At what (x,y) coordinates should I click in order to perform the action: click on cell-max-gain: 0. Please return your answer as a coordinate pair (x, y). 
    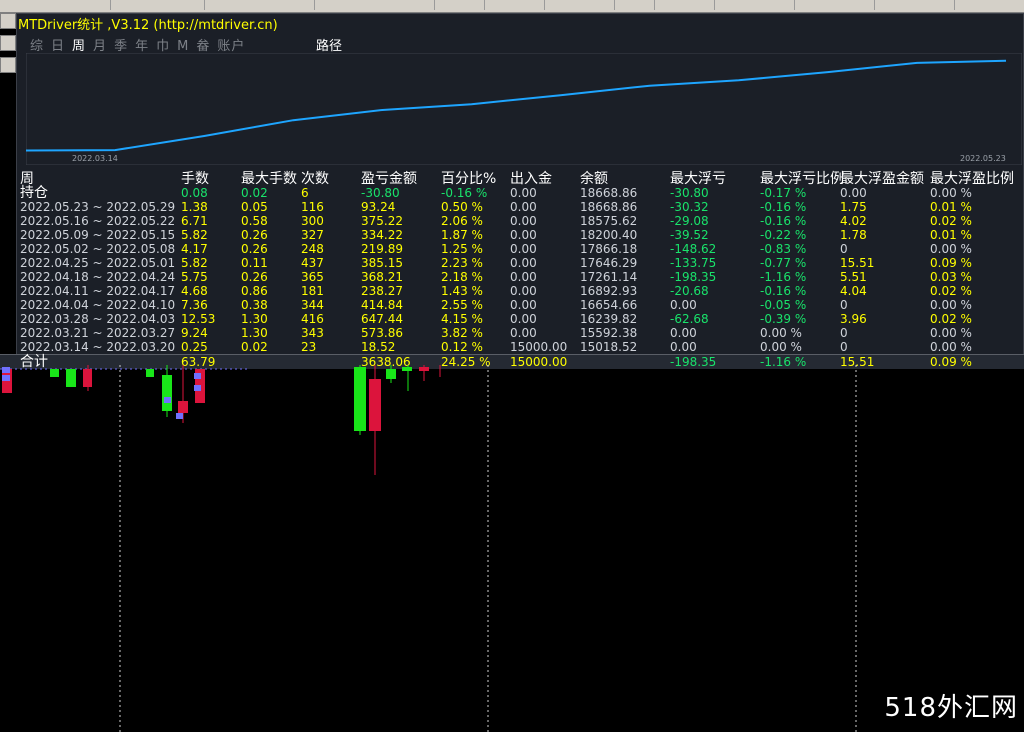
    Looking at the image, I should click on (844, 305).